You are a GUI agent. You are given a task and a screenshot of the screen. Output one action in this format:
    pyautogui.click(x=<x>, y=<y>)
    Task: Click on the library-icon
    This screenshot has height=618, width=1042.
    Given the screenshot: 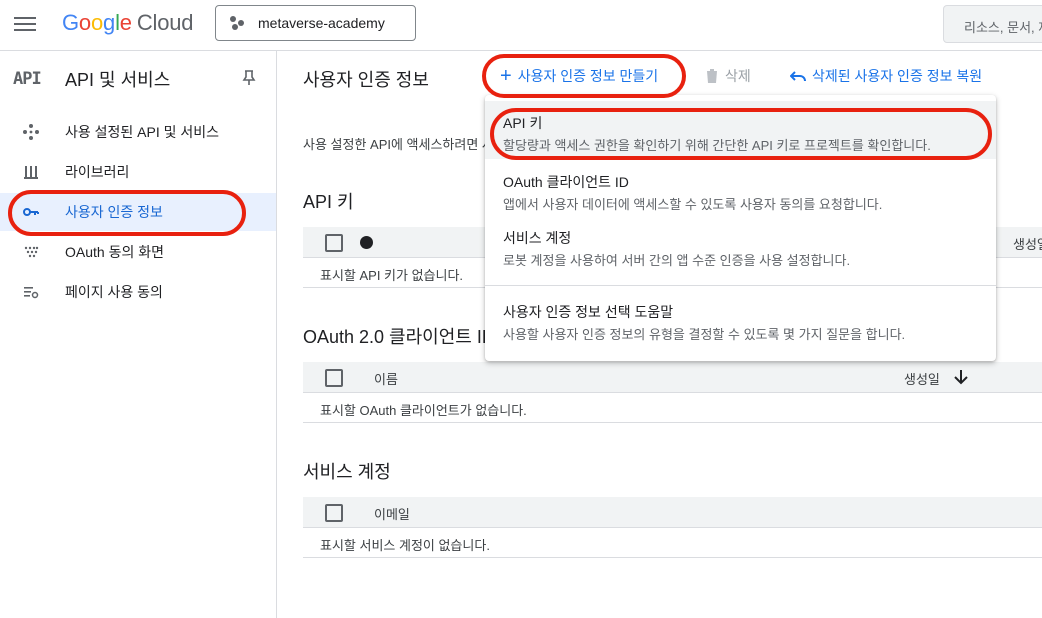 What is the action you would take?
    pyautogui.click(x=31, y=172)
    